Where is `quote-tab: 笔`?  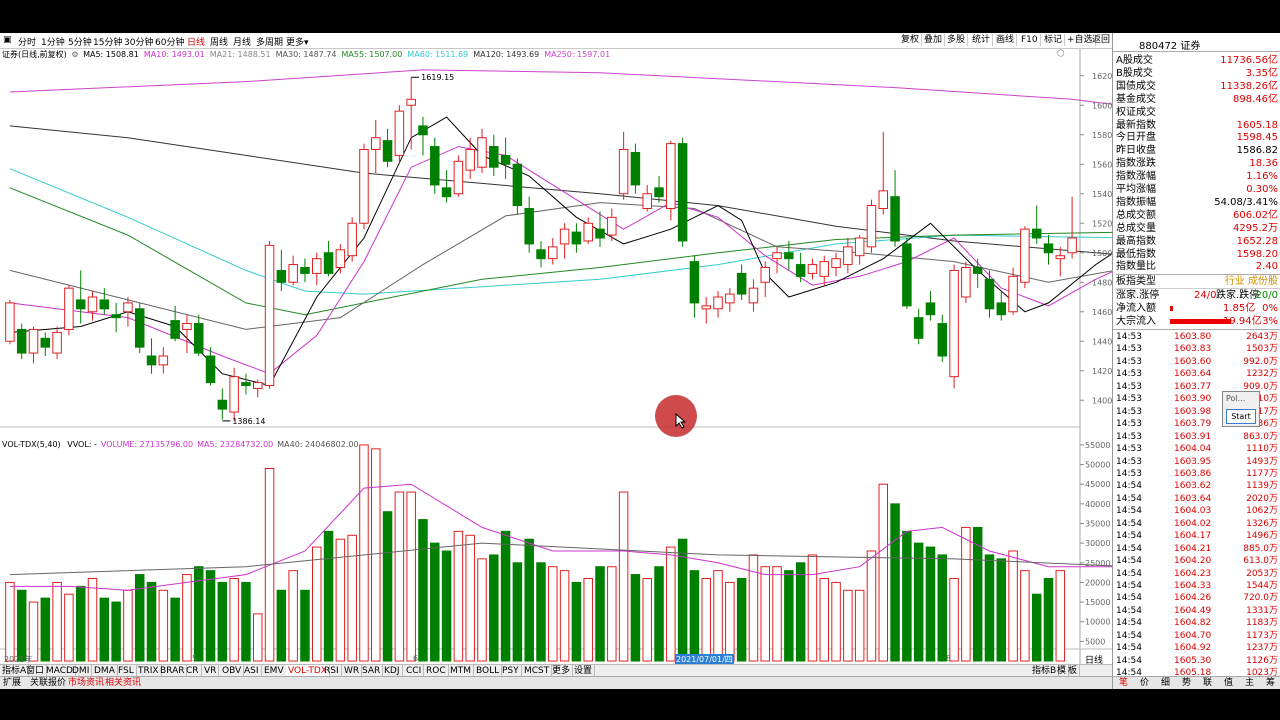
quote-tab: 笔 is located at coordinates (1123, 683).